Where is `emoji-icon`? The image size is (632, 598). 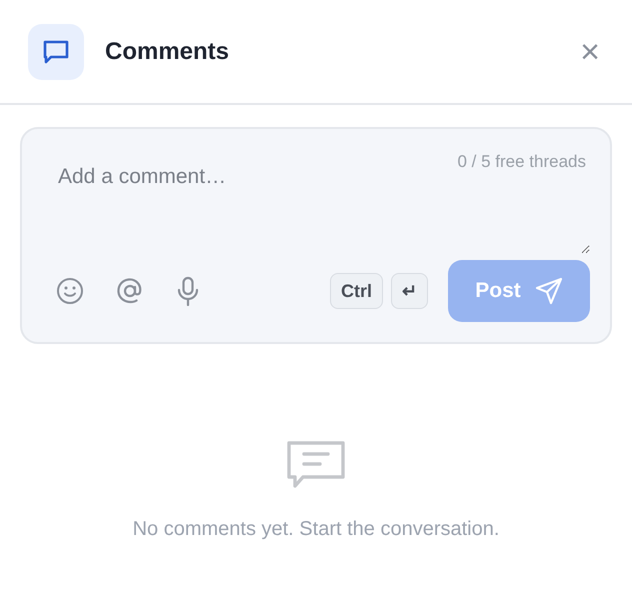
emoji-icon is located at coordinates (70, 291).